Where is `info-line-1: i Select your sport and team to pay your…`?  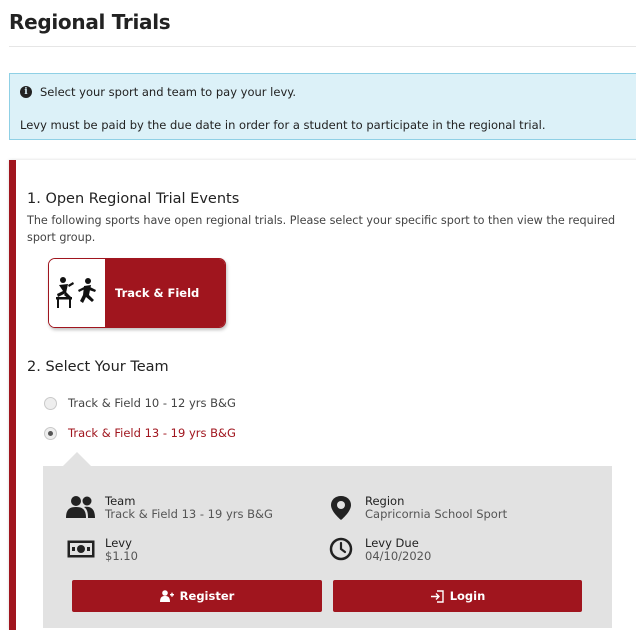 info-line-1: i Select your sport and team to pay your… is located at coordinates (158, 92).